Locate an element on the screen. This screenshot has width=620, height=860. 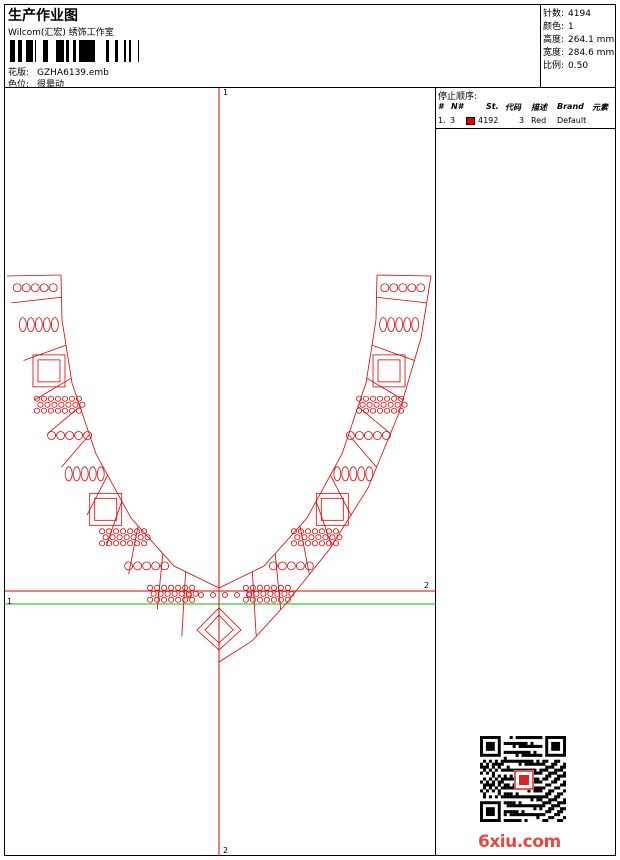
spec-height: 高度: 264.1 mm is located at coordinates (578, 38).